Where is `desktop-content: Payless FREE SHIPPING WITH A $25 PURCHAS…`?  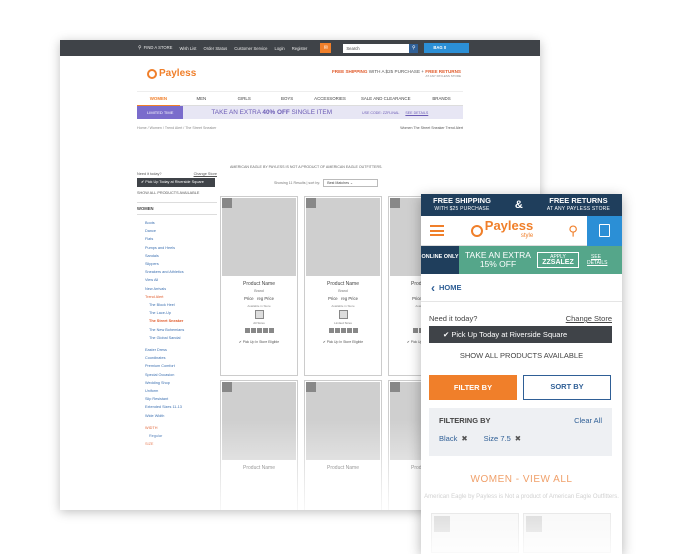 desktop-content: Payless FREE SHIPPING WITH A $25 PURCHAS… is located at coordinates (300, 93).